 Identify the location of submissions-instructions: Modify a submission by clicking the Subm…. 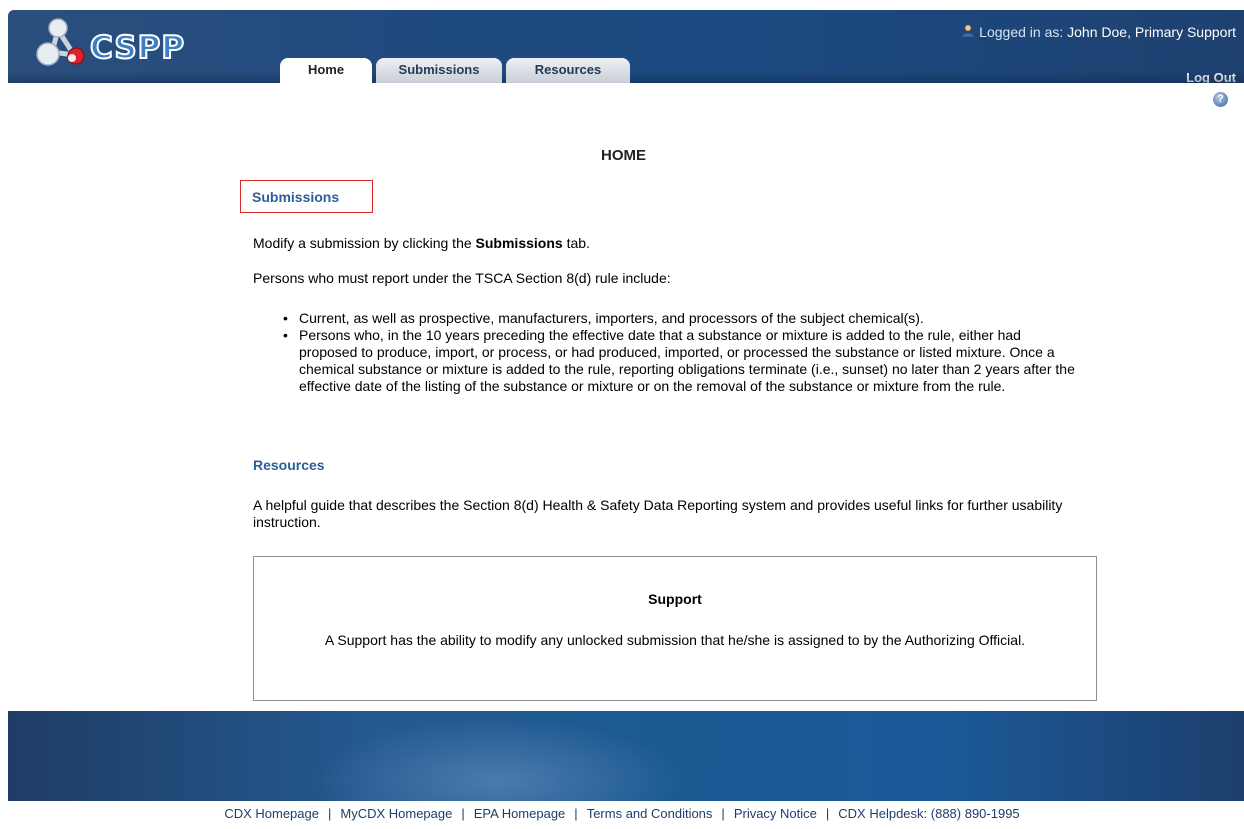
(421, 243).